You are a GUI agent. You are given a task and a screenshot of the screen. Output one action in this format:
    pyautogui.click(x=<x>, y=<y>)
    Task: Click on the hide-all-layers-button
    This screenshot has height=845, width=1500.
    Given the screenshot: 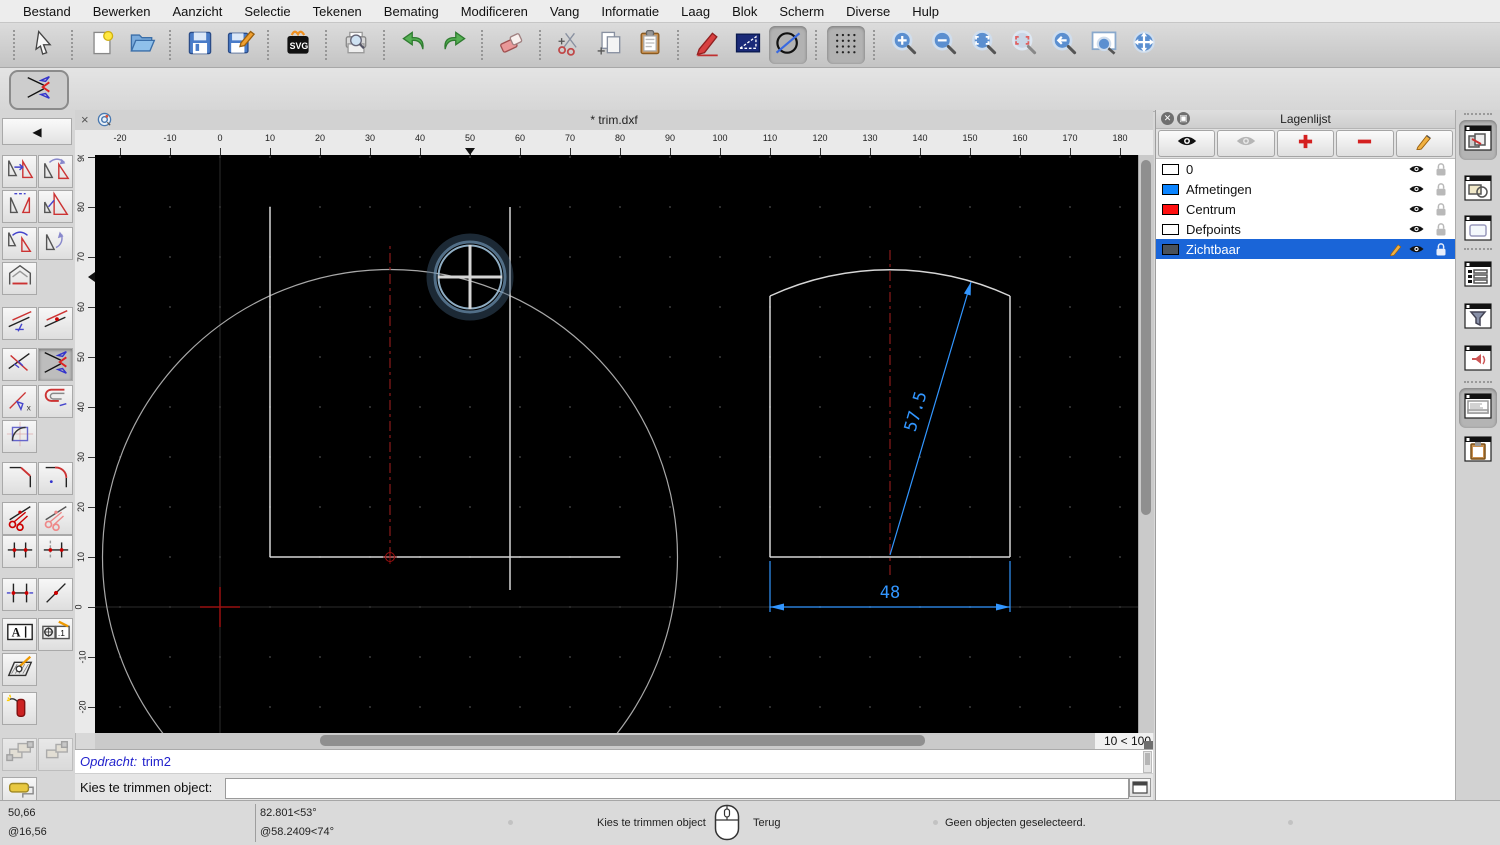 What is the action you would take?
    pyautogui.click(x=1246, y=143)
    